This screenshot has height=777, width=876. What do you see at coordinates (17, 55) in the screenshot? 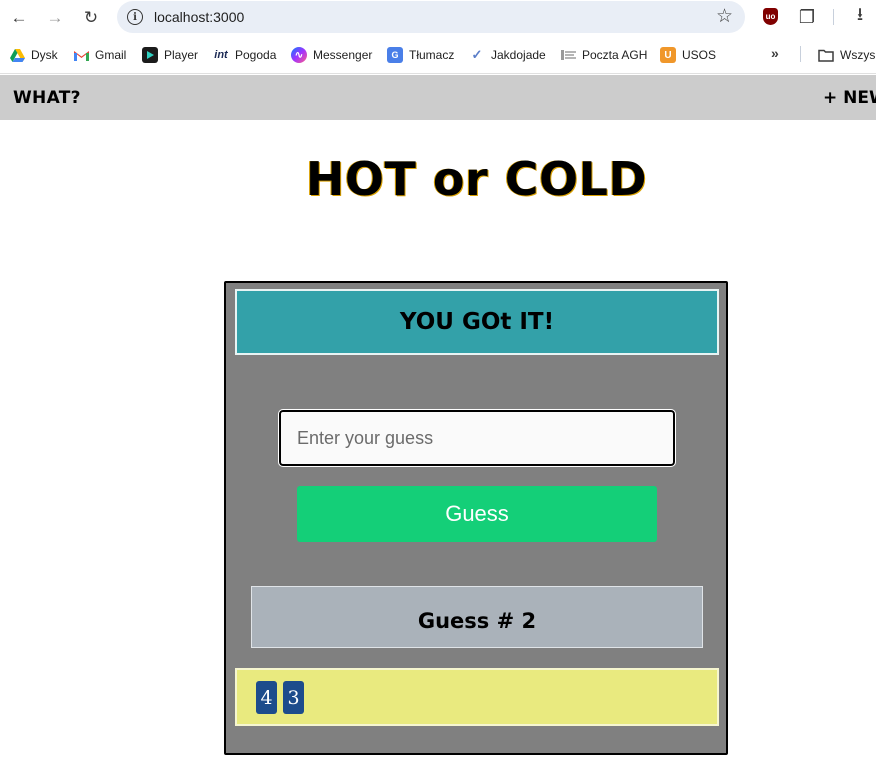
I see `google-drive-icon` at bounding box center [17, 55].